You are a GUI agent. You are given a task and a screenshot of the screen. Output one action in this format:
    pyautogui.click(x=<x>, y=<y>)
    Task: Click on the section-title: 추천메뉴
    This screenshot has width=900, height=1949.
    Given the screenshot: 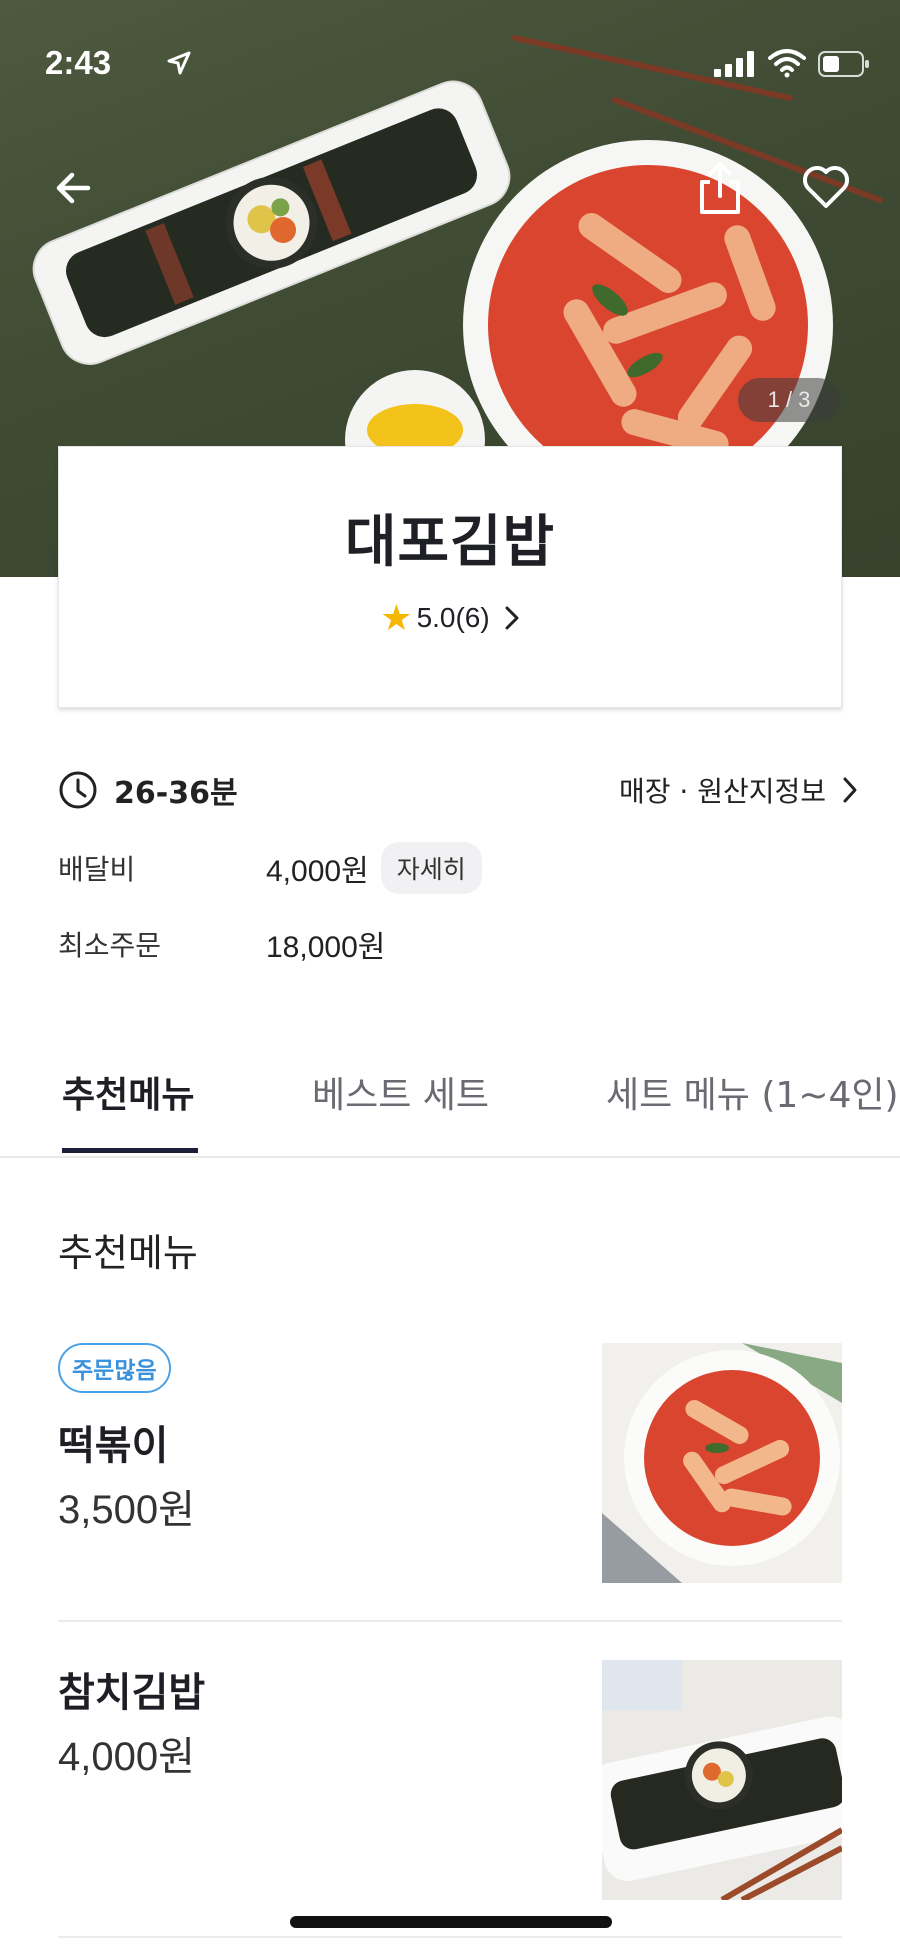 What is the action you would take?
    pyautogui.click(x=128, y=1253)
    